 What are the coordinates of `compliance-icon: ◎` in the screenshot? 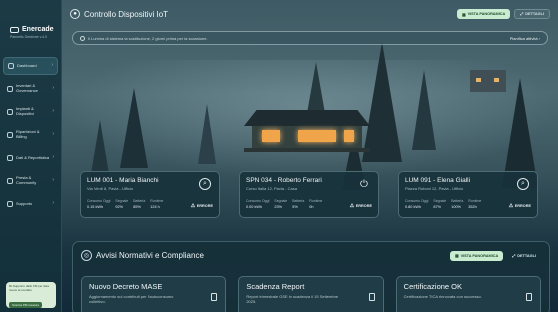 It's located at (86, 255).